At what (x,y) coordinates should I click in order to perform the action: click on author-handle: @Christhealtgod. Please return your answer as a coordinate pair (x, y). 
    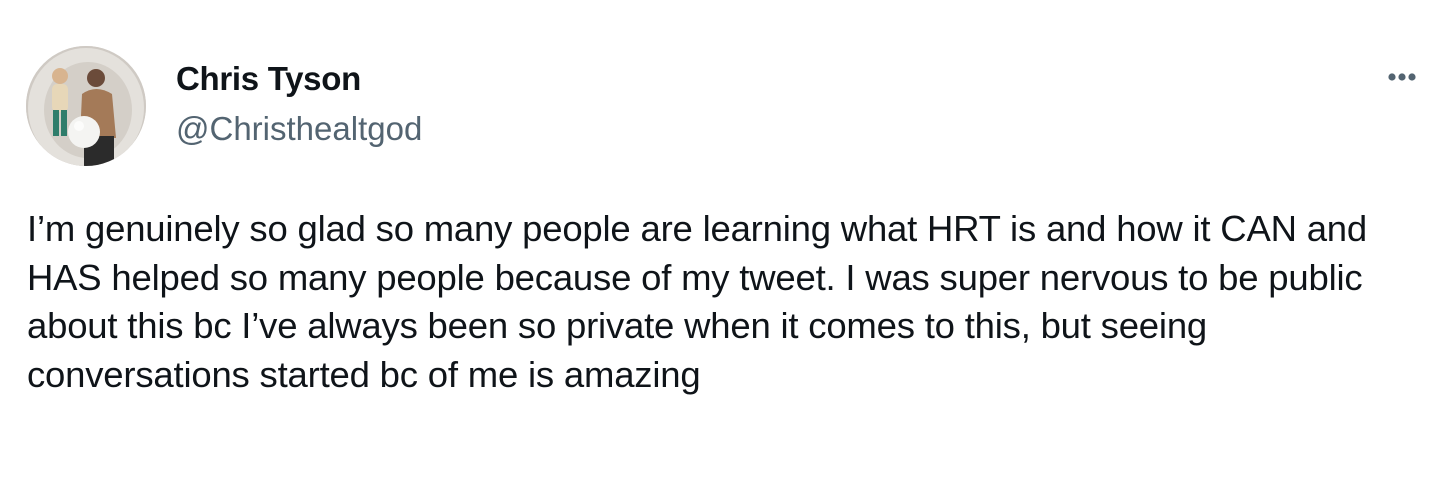
    Looking at the image, I should click on (299, 129).